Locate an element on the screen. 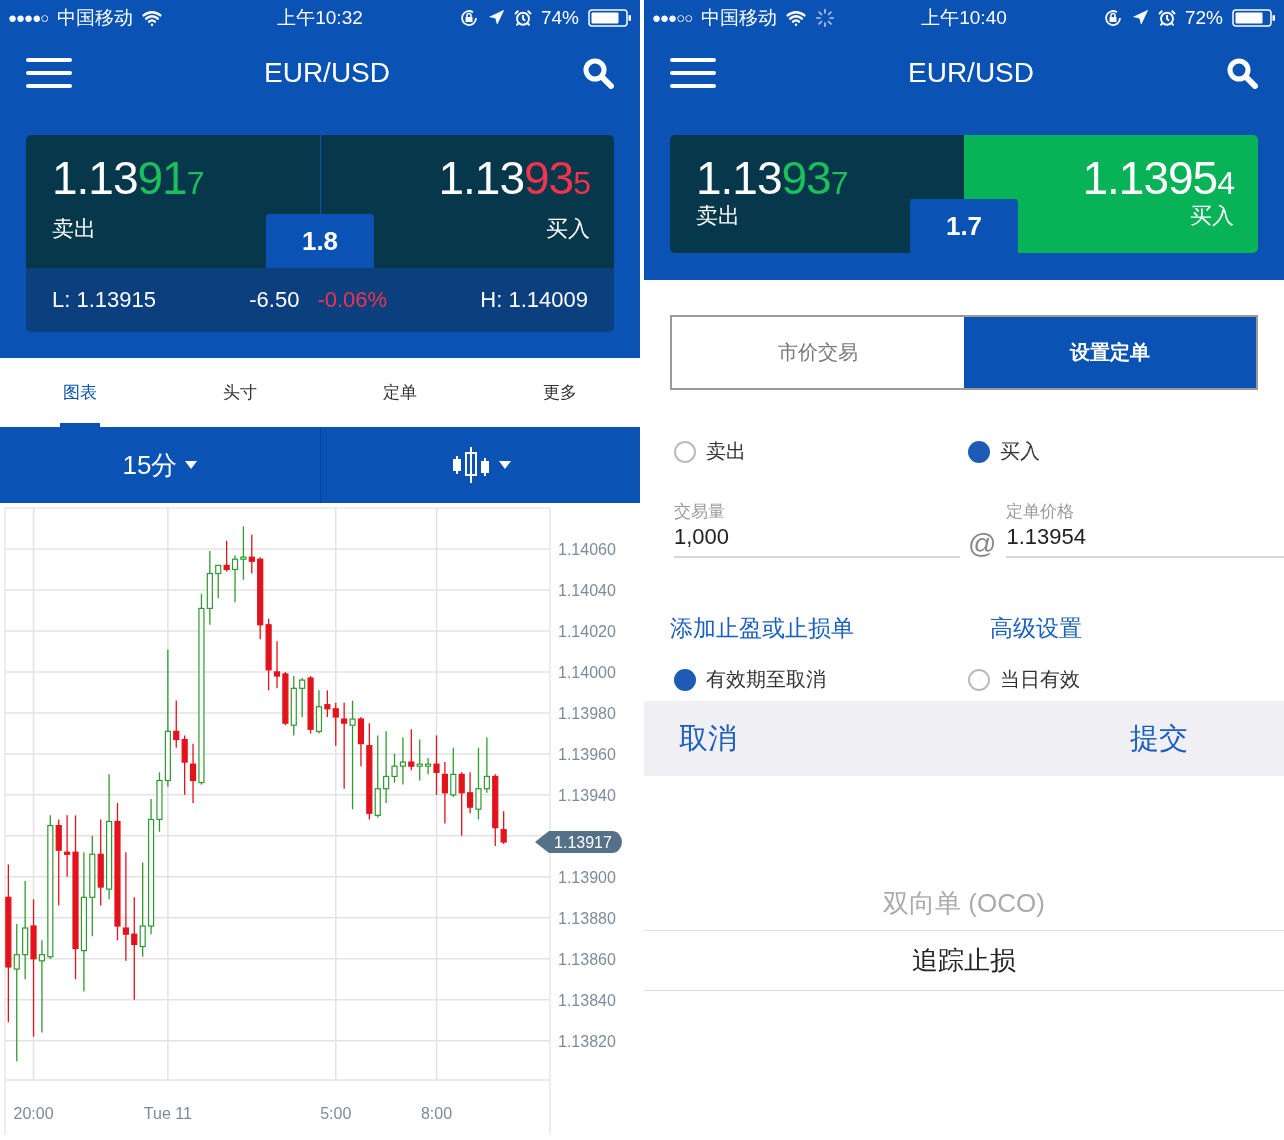 This screenshot has width=1284, height=1140. tab: 图表 is located at coordinates (80, 392).